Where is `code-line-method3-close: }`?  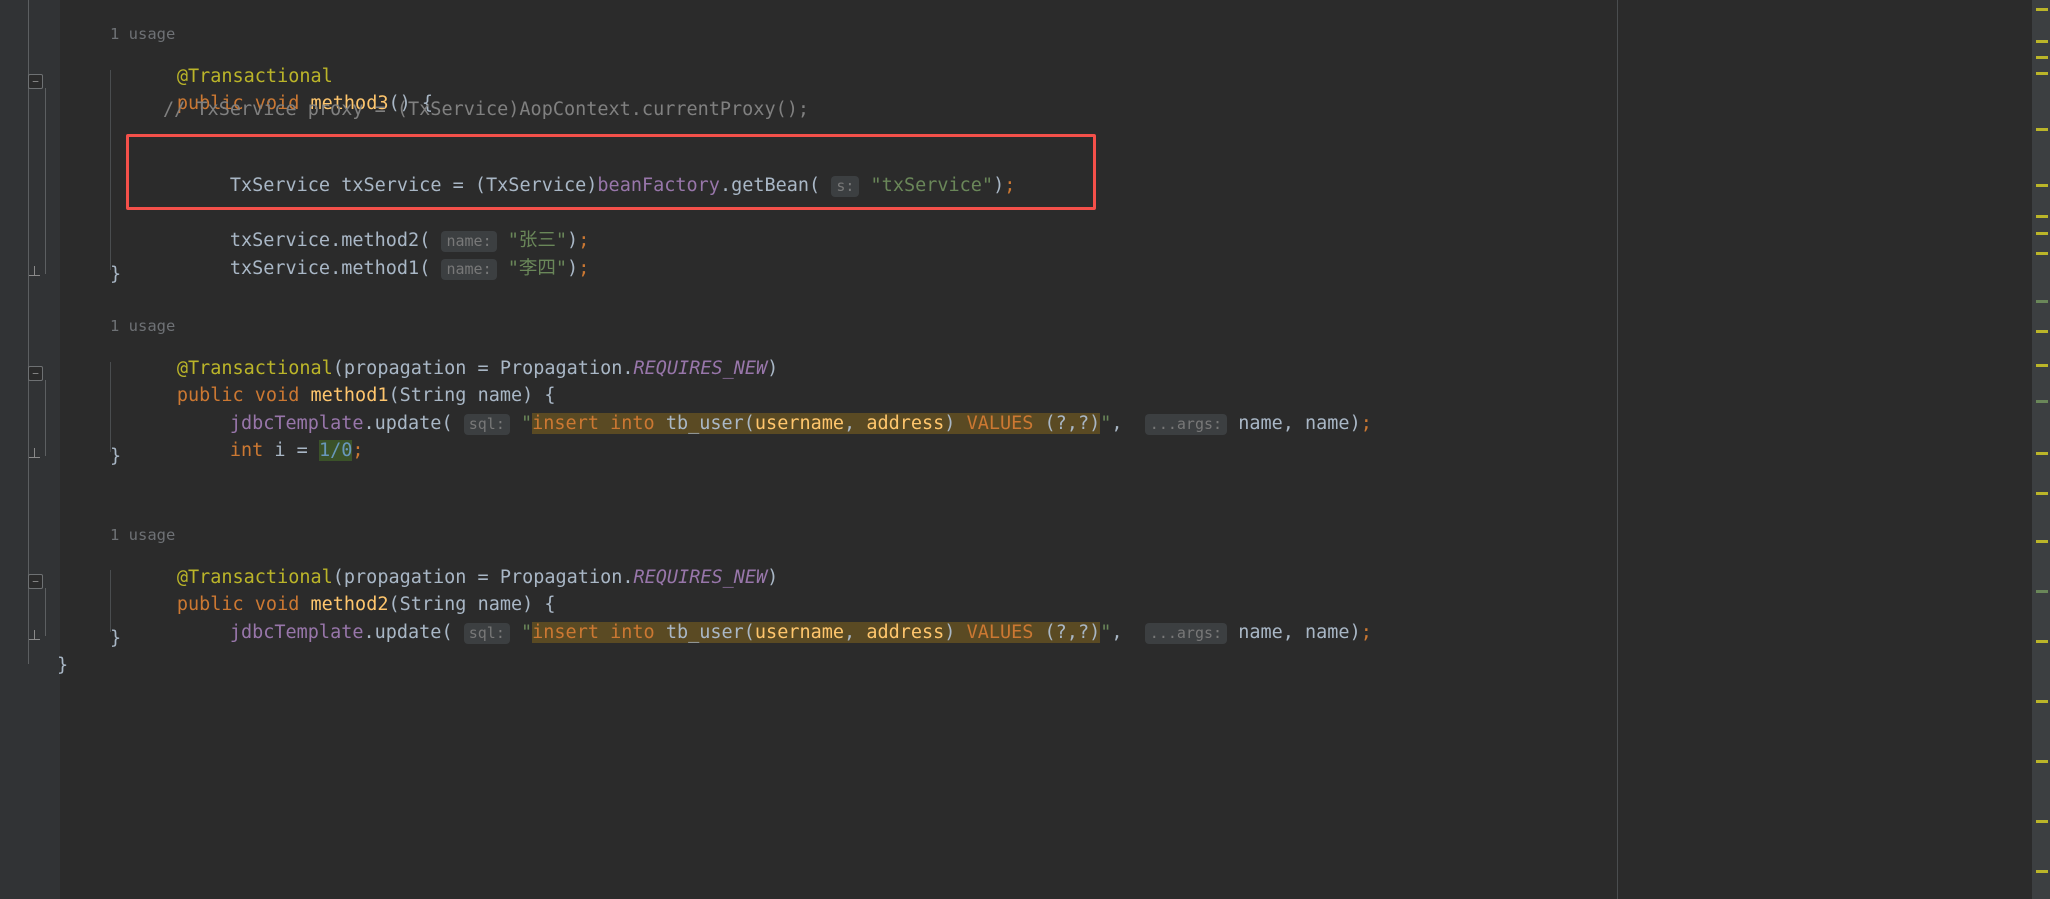 code-line-method3-close: } is located at coordinates (115, 275).